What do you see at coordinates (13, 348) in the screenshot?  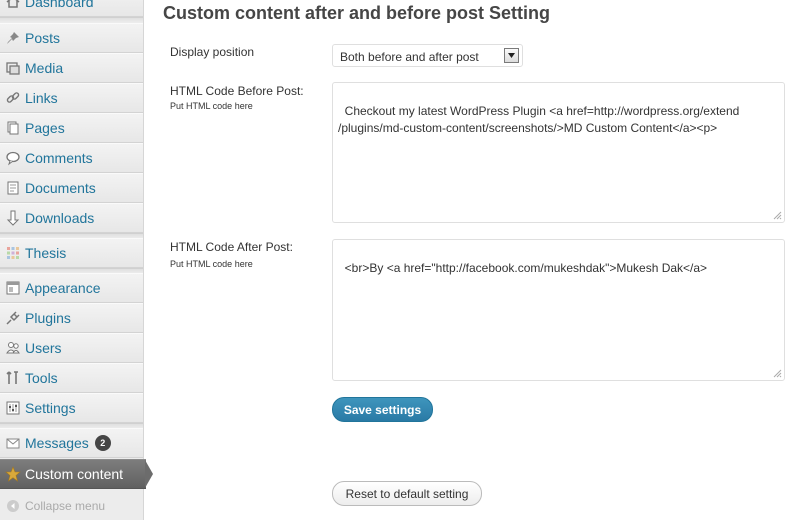 I see `users-icon` at bounding box center [13, 348].